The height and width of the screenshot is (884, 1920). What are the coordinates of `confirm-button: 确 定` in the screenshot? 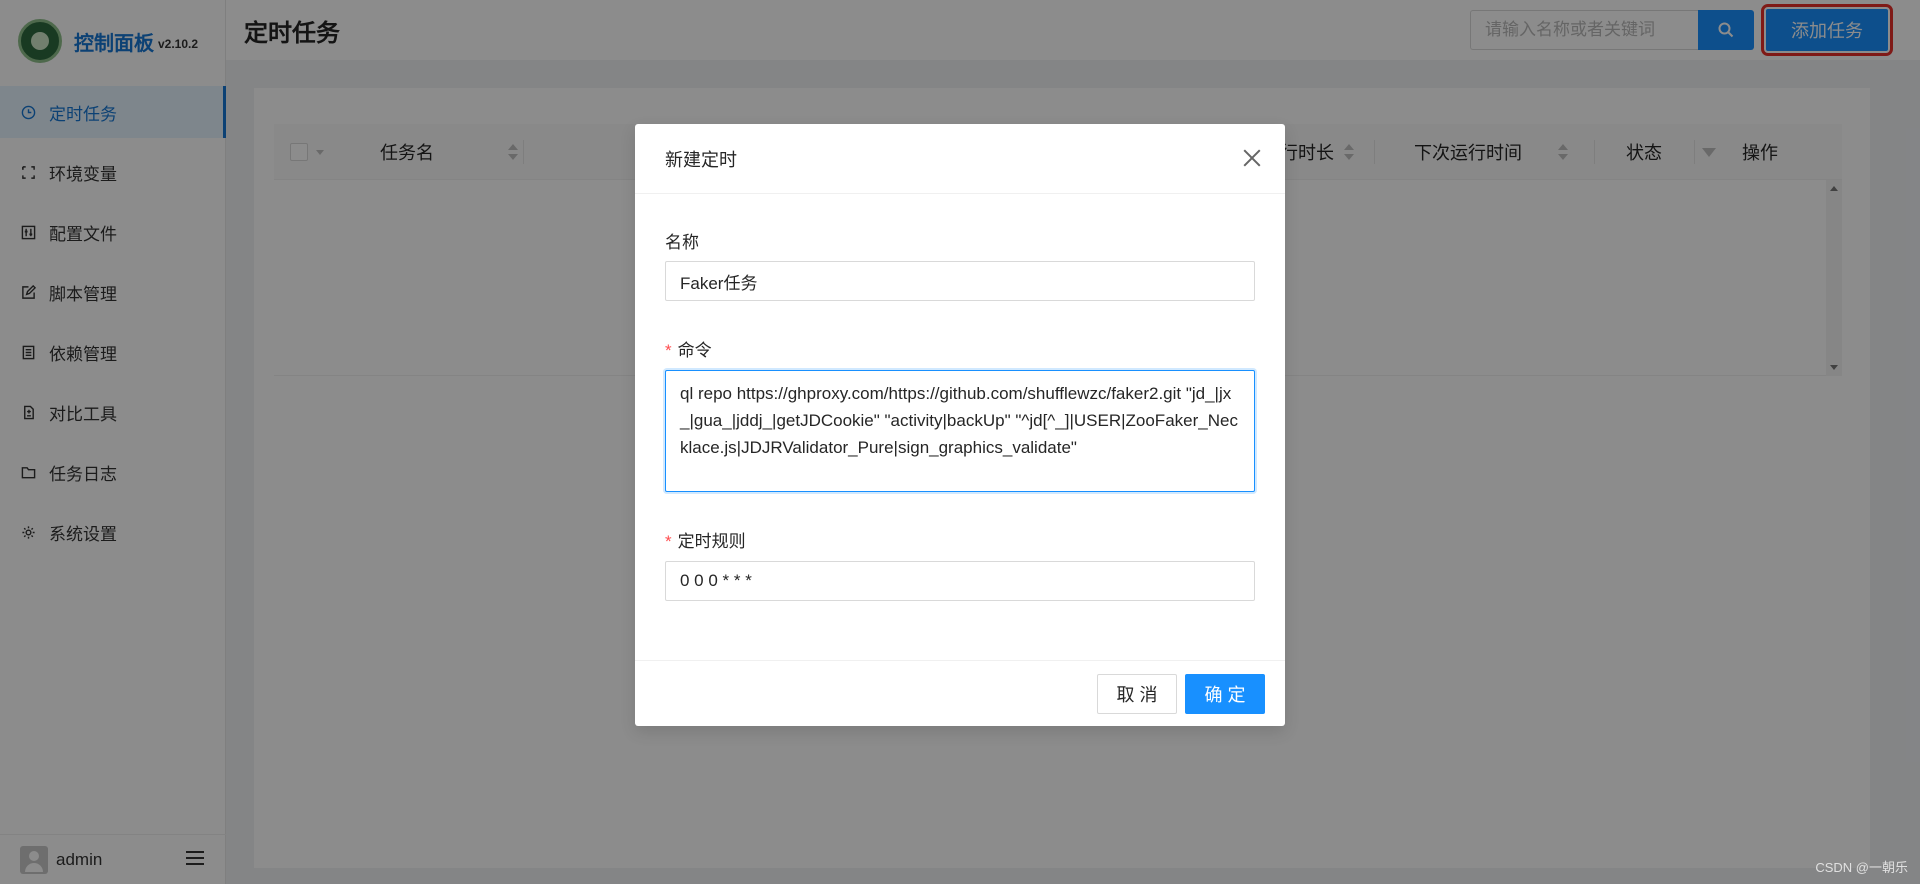 It's located at (1225, 694).